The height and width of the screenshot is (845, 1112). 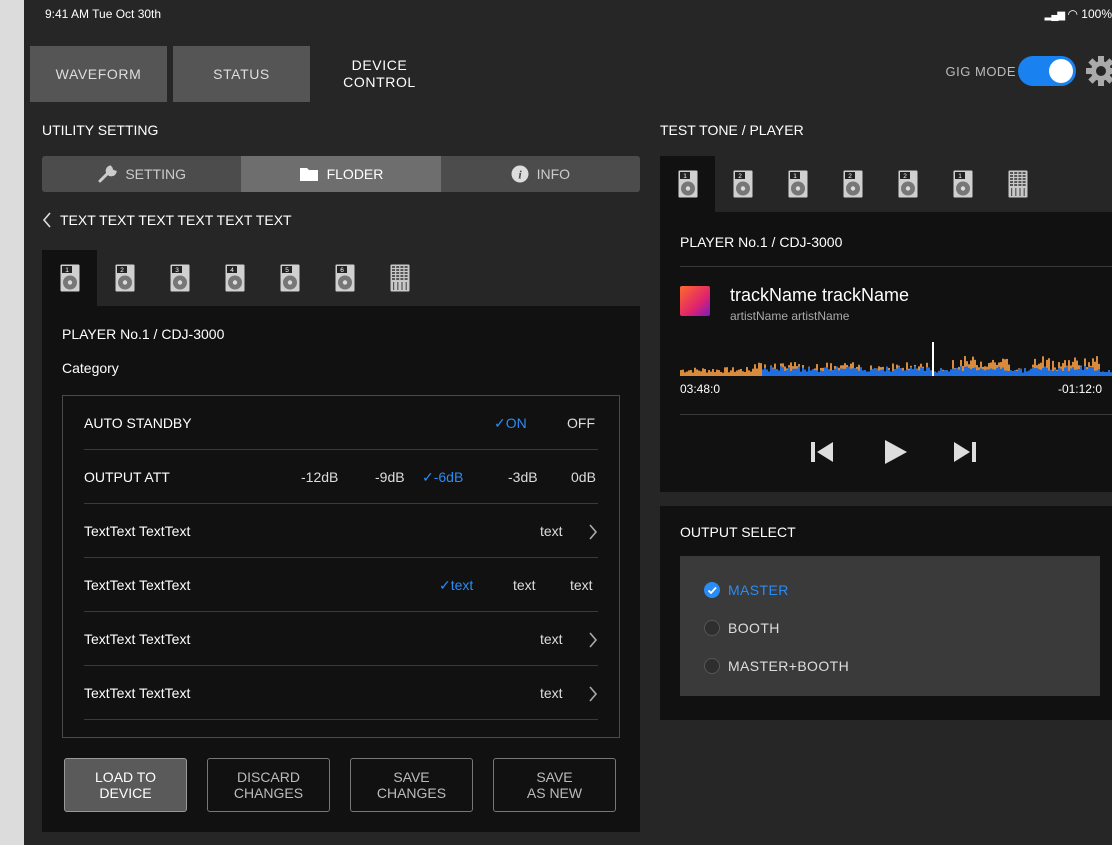 I want to click on output-booth-radio: BOOTH, so click(x=742, y=628).